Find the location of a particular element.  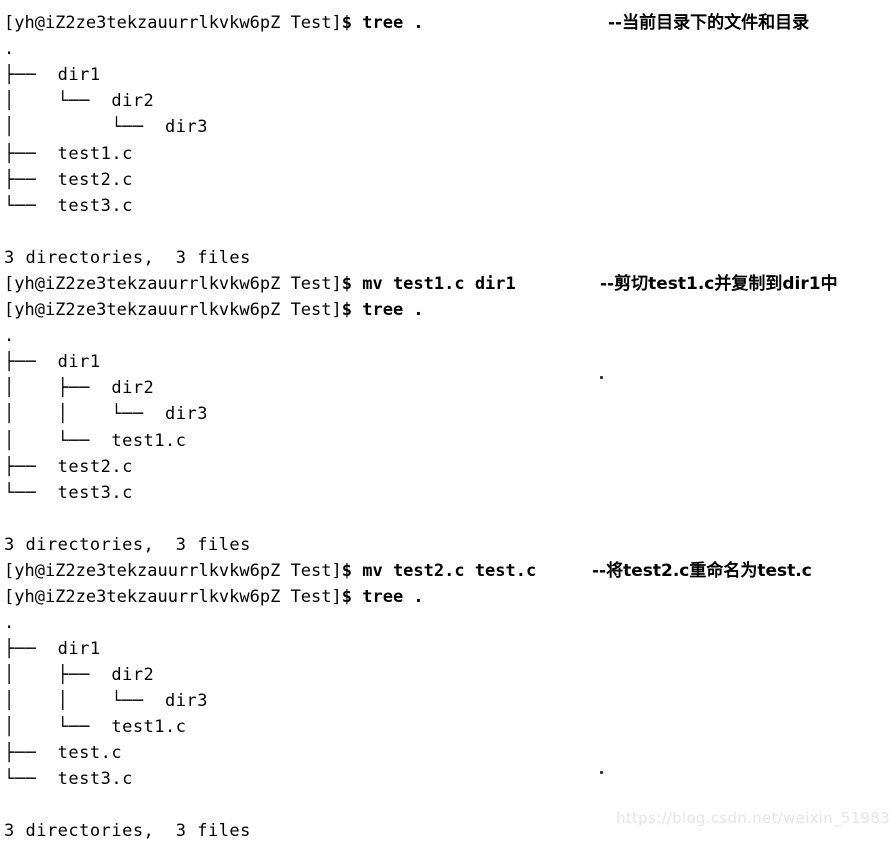

shell-command: $ mv test1.c dir1 is located at coordinates (428, 284).